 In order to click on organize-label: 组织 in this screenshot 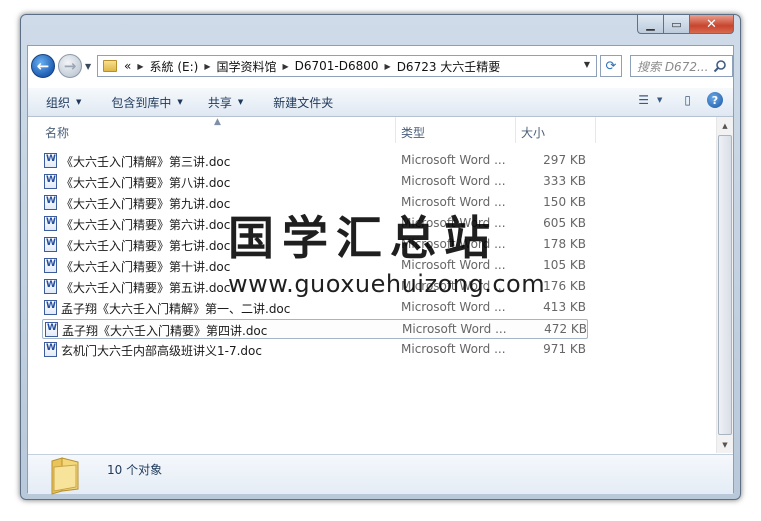, I will do `click(58, 102)`.